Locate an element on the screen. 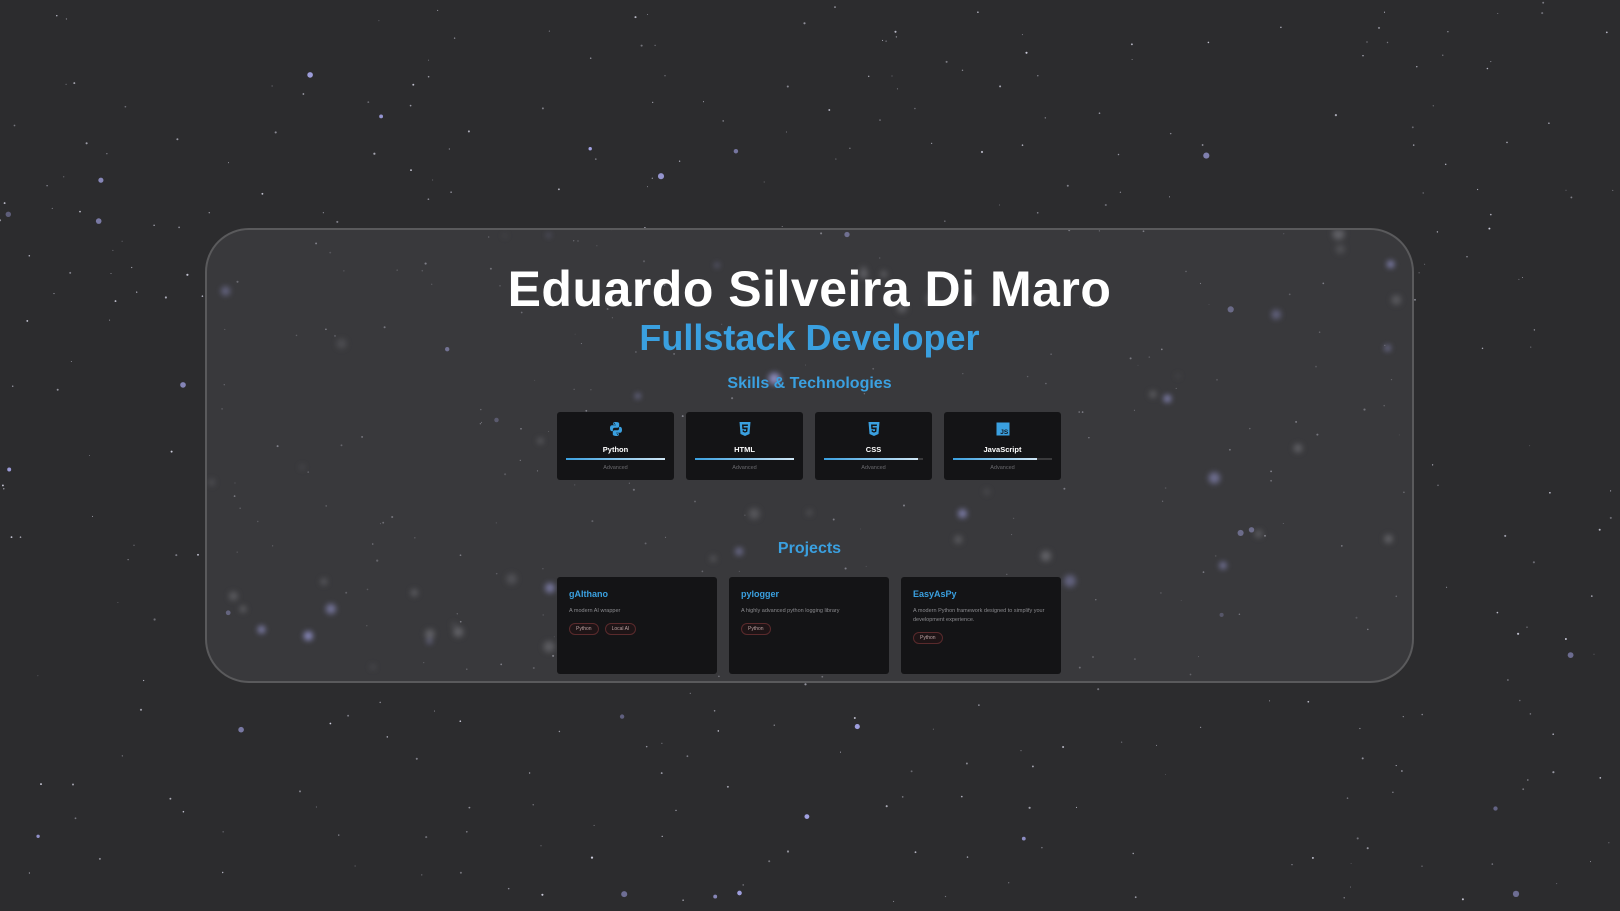  skill-progress-fill is located at coordinates (615, 459).